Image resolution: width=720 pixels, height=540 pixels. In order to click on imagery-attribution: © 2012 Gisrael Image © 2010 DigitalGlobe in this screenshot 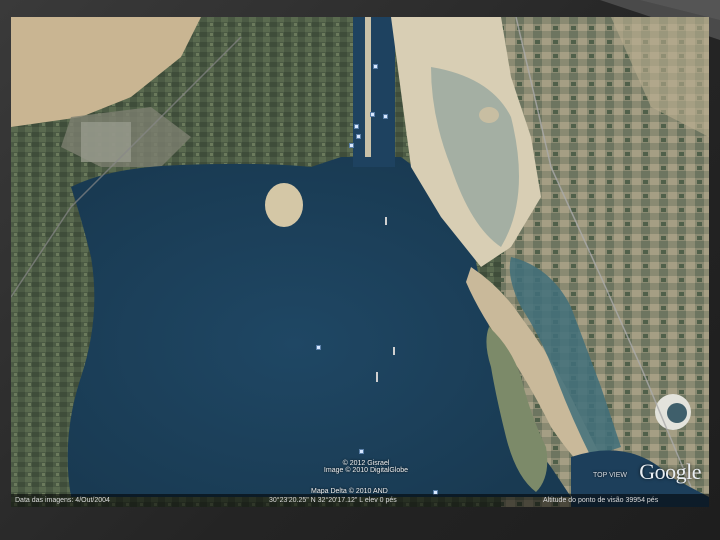, I will do `click(366, 467)`.